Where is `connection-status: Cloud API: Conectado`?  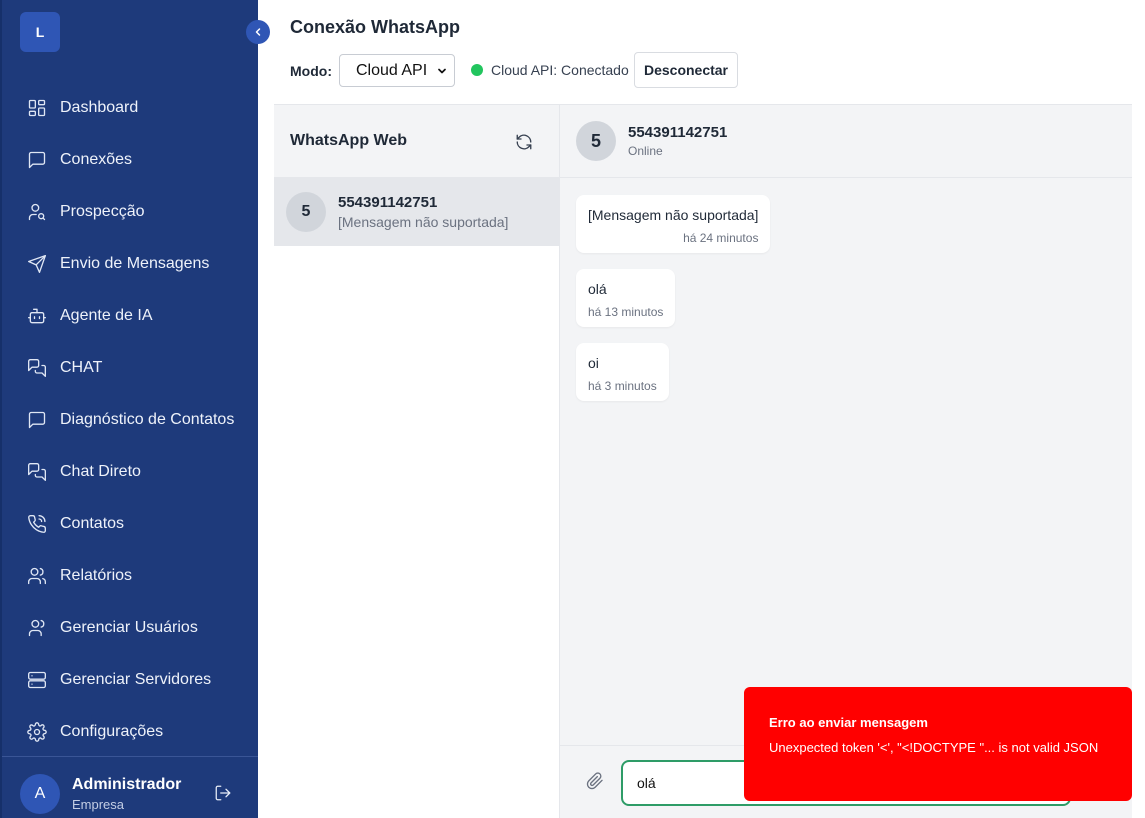
connection-status: Cloud API: Conectado is located at coordinates (550, 70).